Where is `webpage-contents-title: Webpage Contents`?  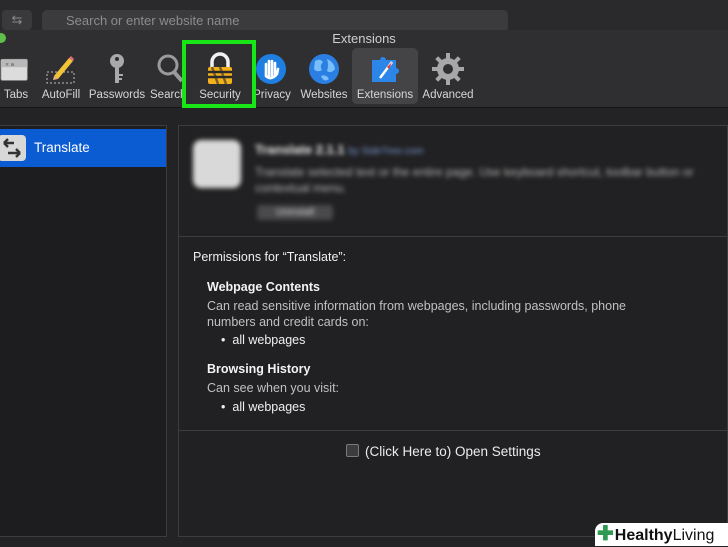
webpage-contents-title: Webpage Contents is located at coordinates (263, 287).